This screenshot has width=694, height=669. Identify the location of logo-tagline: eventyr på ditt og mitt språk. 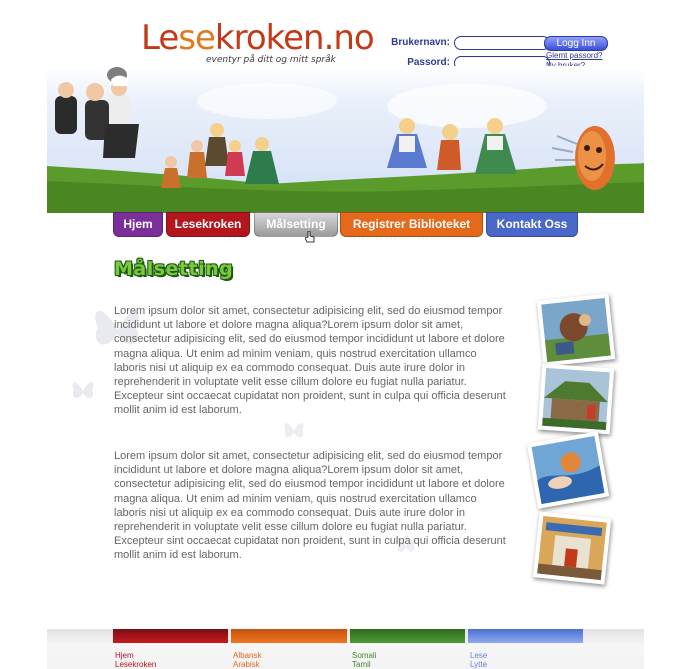
(271, 60).